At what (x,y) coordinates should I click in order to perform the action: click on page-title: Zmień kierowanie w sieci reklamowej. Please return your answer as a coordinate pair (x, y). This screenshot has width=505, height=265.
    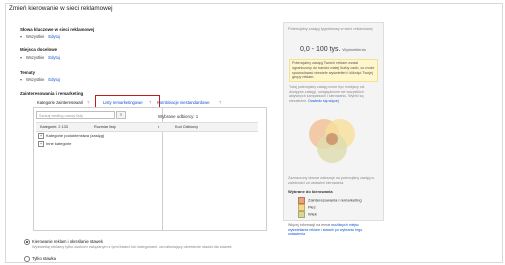
    Looking at the image, I should click on (61, 8).